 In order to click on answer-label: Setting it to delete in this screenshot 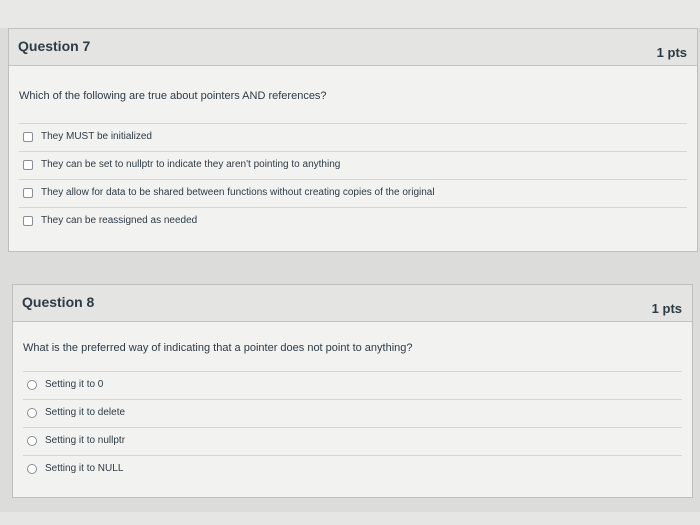, I will do `click(85, 412)`.